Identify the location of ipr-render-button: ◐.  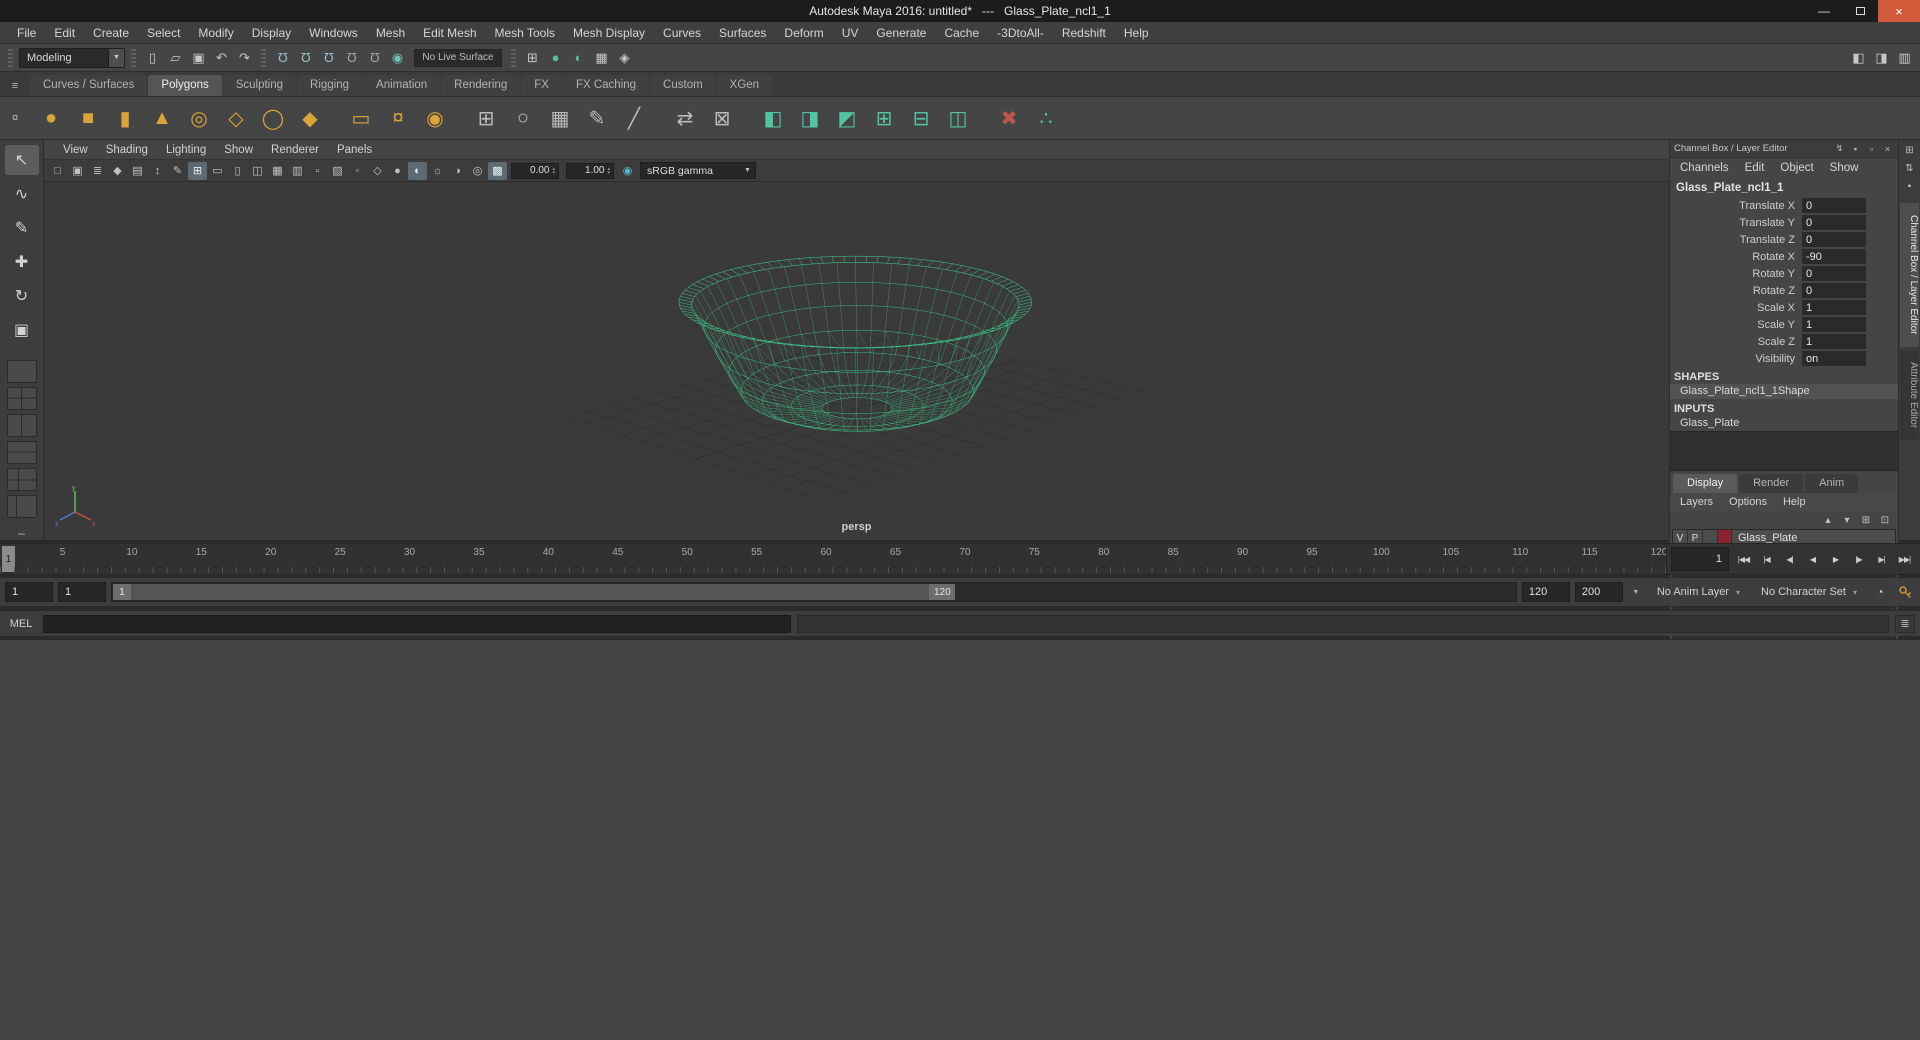
(578, 57).